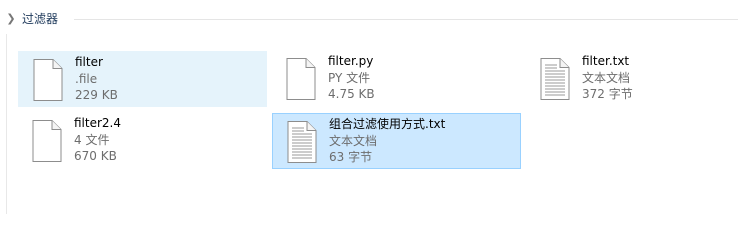 The width and height of the screenshot is (746, 240). What do you see at coordinates (607, 94) in the screenshot?
I see `file-size: 372 字节` at bounding box center [607, 94].